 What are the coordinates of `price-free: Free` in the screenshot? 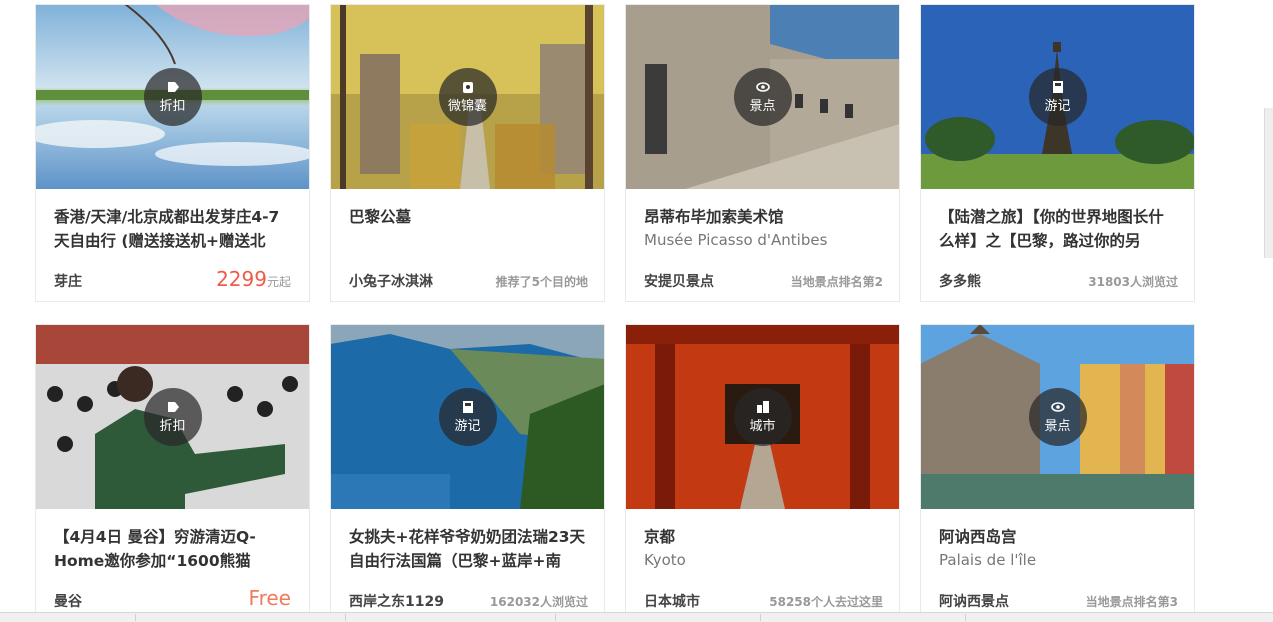 It's located at (269, 598).